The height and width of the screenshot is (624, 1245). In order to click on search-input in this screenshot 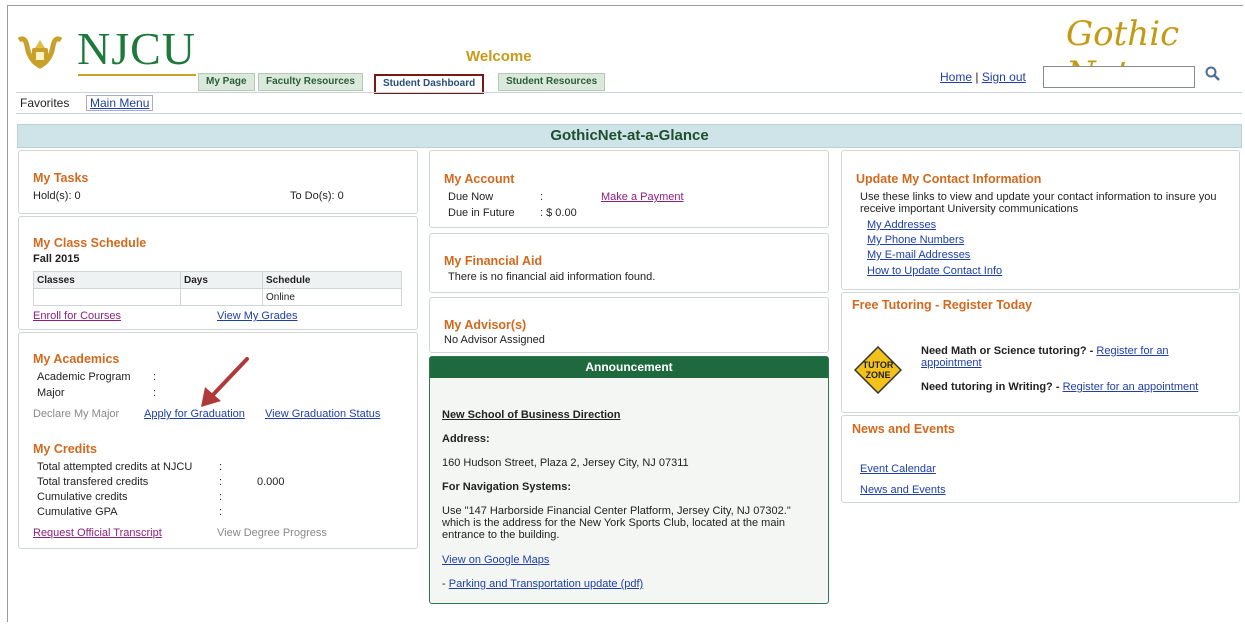, I will do `click(1119, 77)`.